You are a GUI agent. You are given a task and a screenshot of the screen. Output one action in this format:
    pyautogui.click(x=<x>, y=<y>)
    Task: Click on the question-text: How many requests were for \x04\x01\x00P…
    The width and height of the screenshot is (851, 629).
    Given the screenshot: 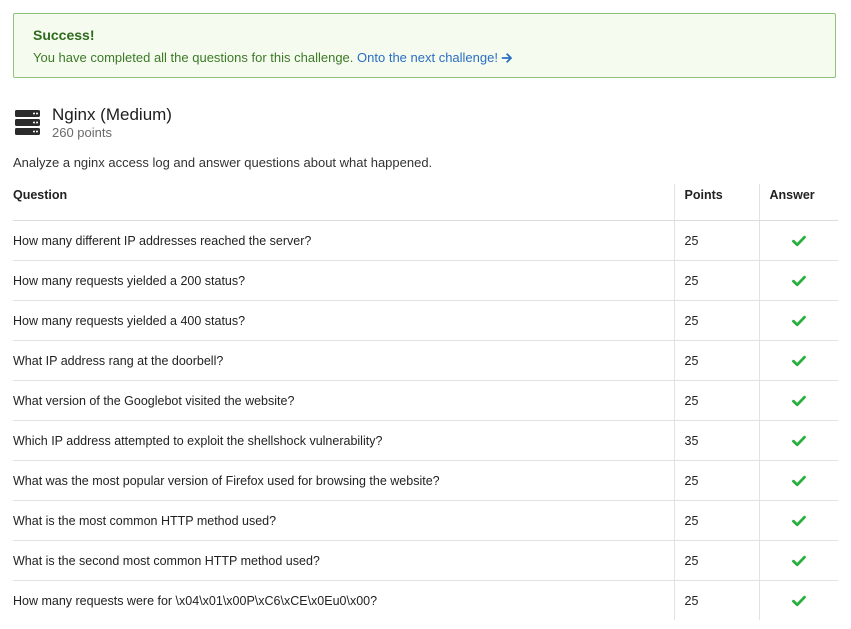 What is the action you would take?
    pyautogui.click(x=195, y=600)
    